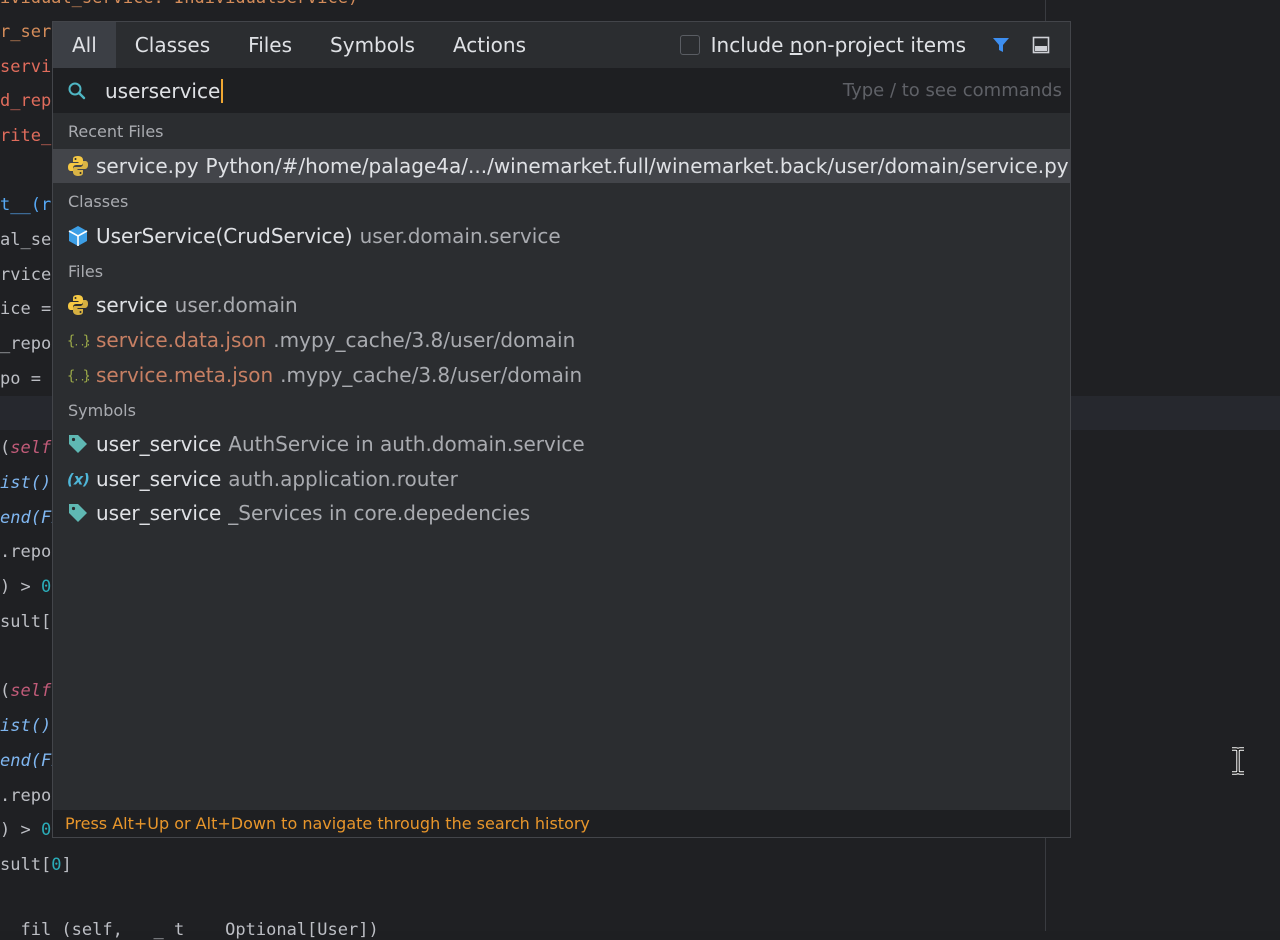  I want to click on tab-files: Files, so click(270, 45).